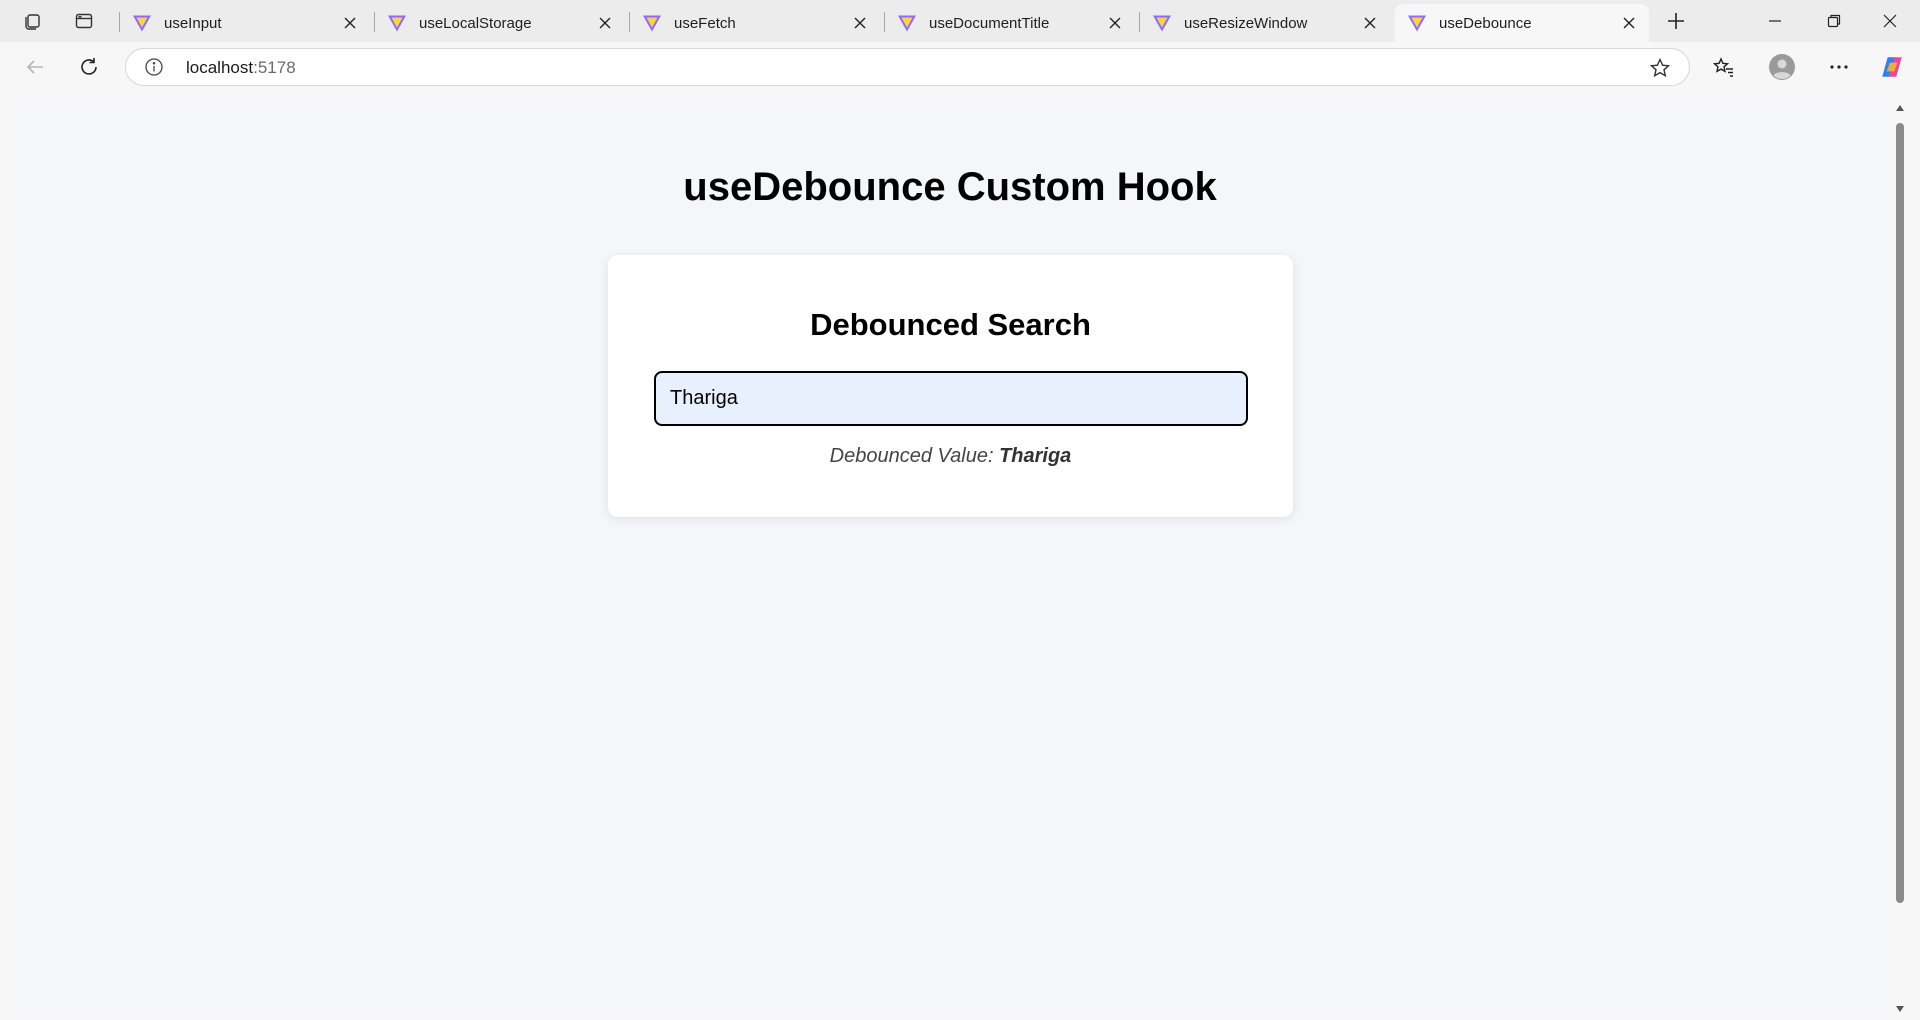 The height and width of the screenshot is (1020, 1920). I want to click on scroll-up-arrow-icon, so click(1900, 108).